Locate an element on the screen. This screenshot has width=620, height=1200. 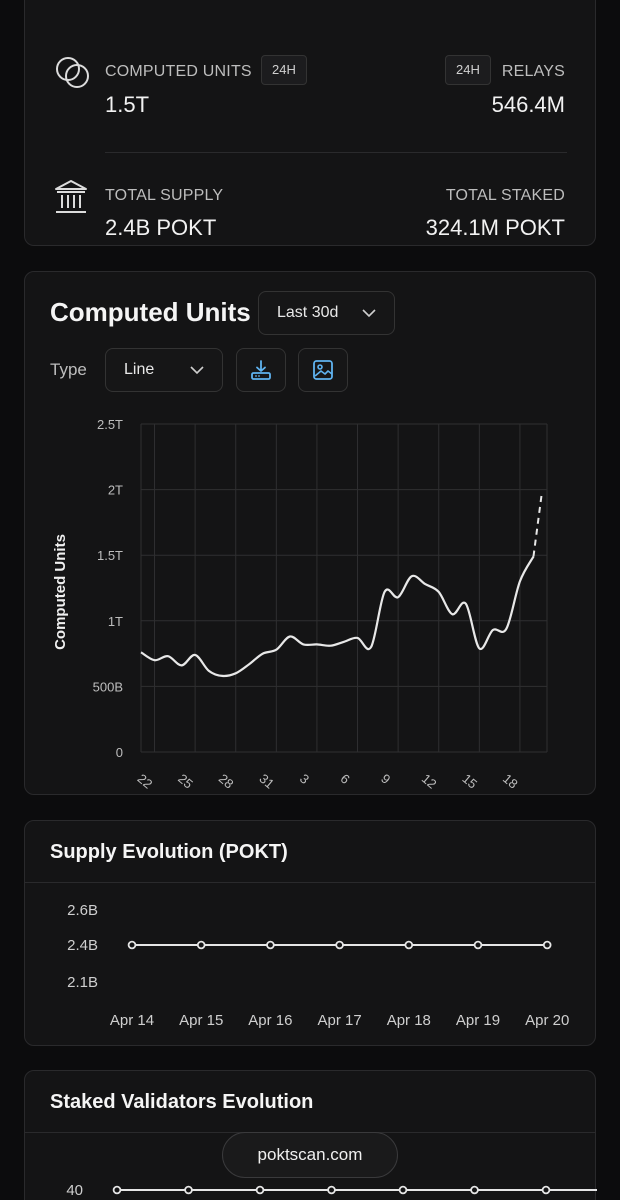
x-tick-label: Apr 18 is located at coordinates (409, 1020).